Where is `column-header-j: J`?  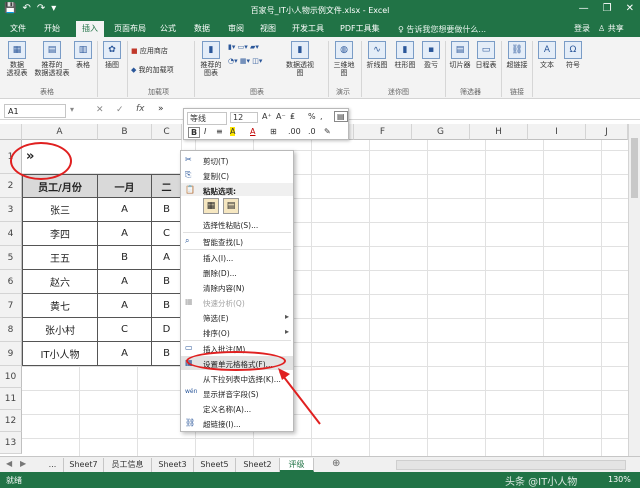
column-header-j: J is located at coordinates (607, 132).